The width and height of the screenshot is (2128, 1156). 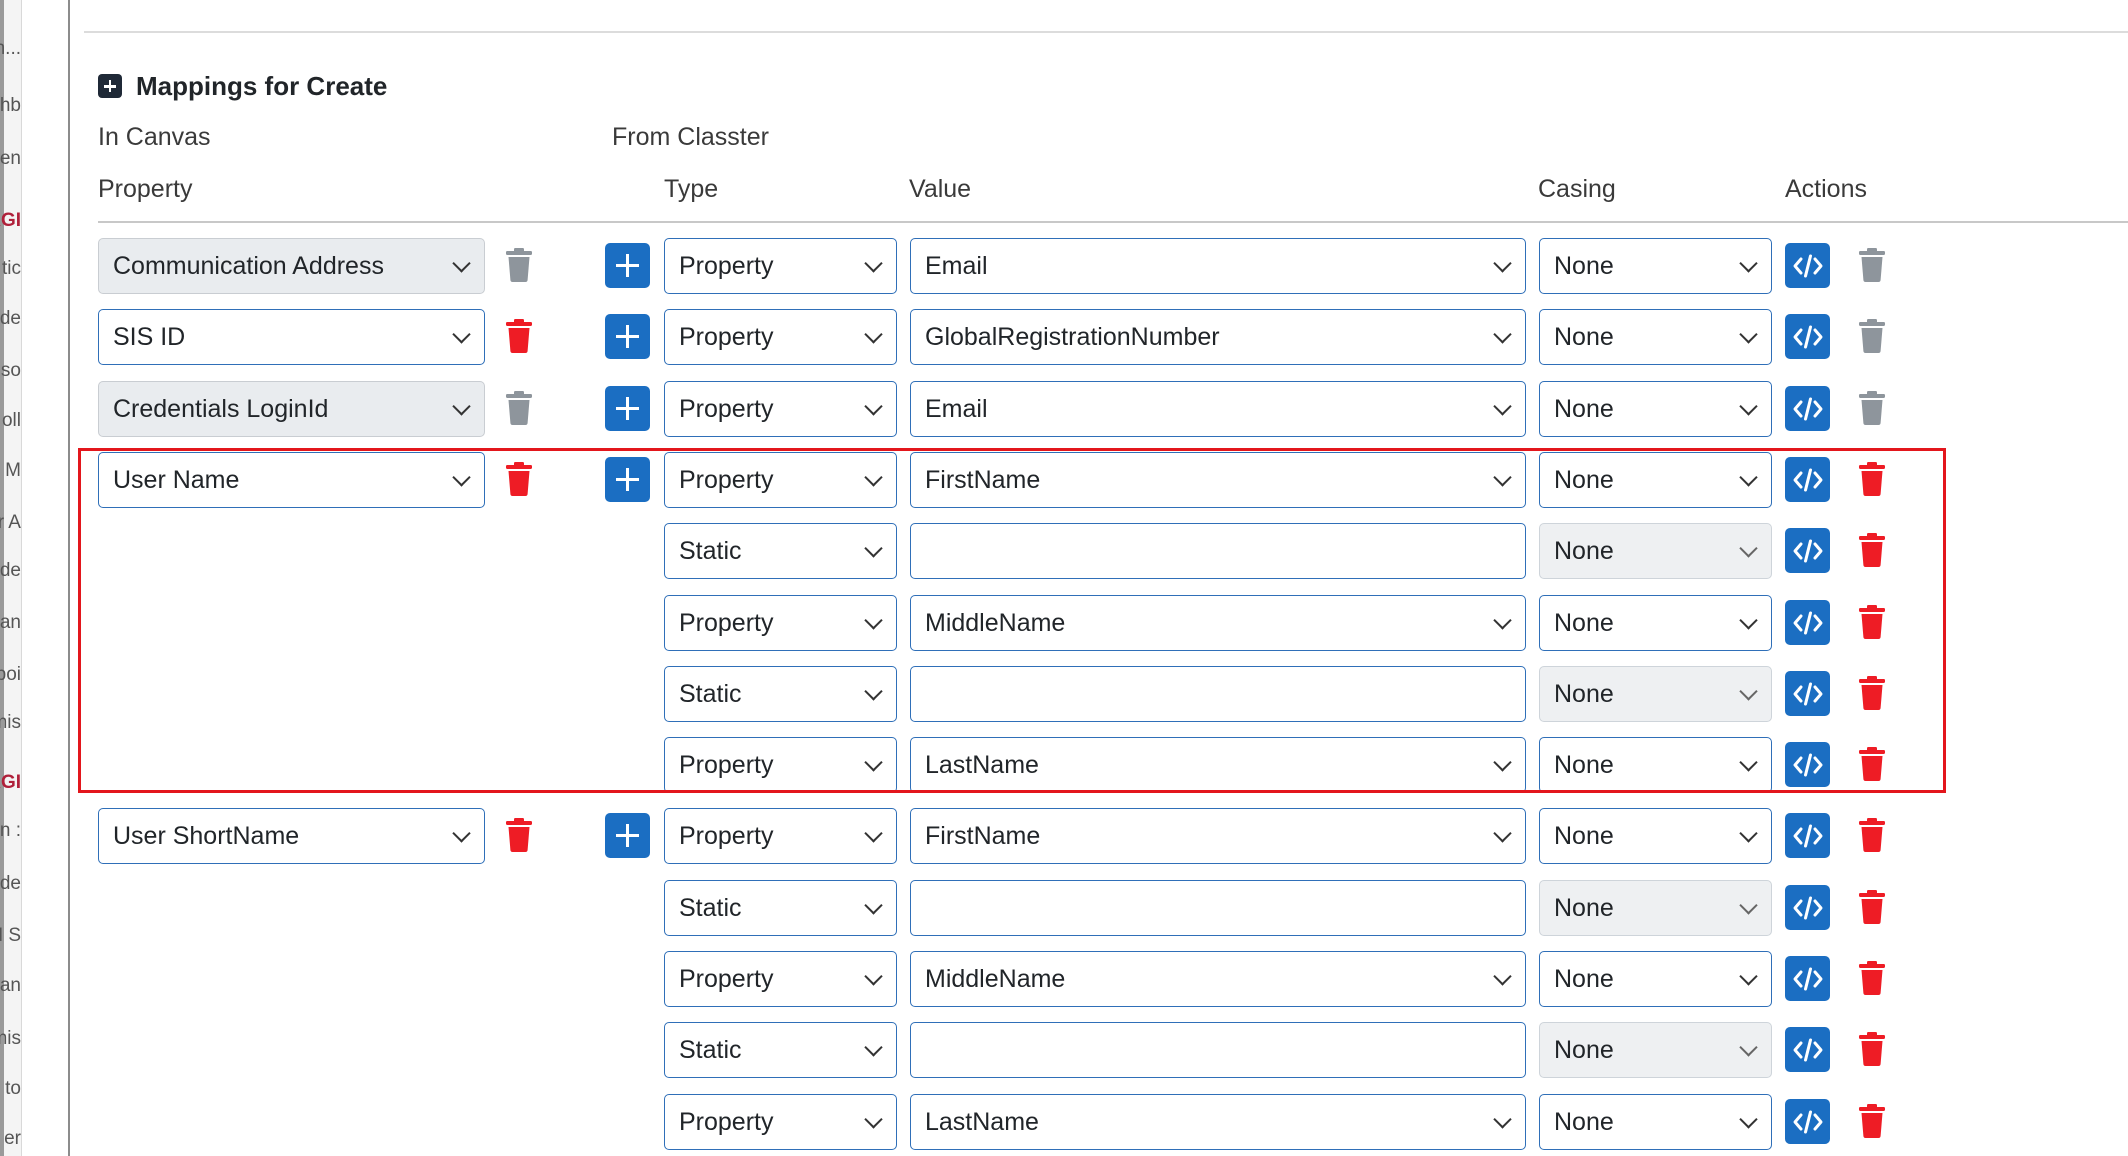 What do you see at coordinates (291, 337) in the screenshot?
I see `canvas-property-select: SIS ID` at bounding box center [291, 337].